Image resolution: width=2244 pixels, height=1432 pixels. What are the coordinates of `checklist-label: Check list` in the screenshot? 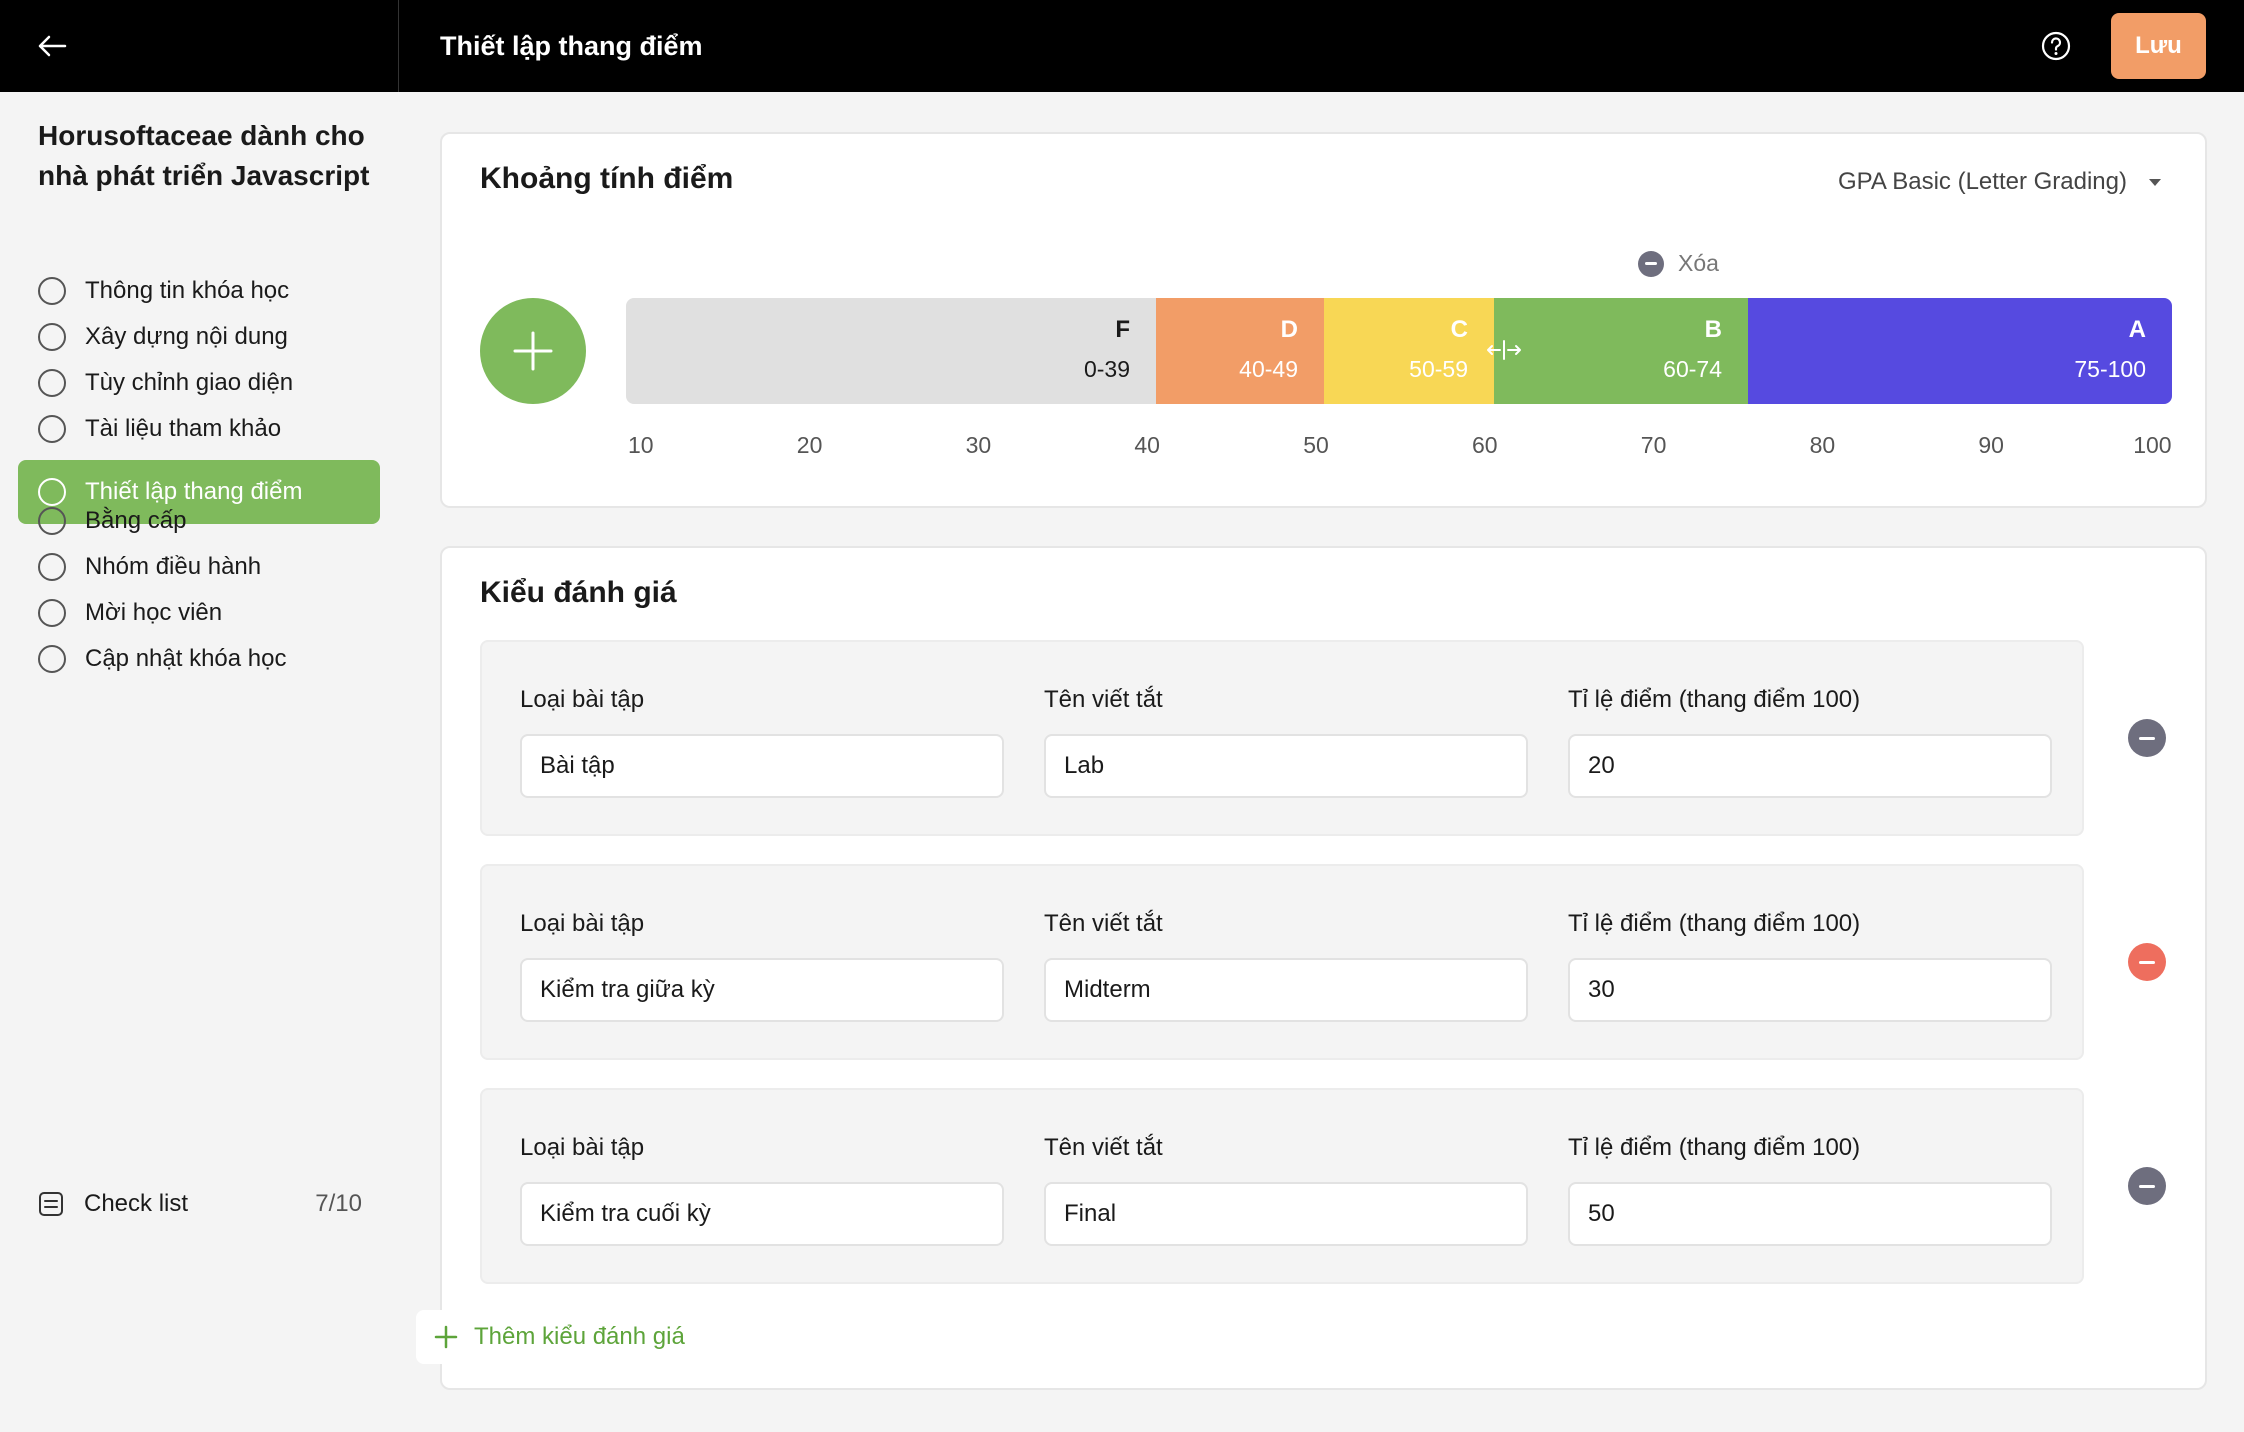 It's located at (136, 1203).